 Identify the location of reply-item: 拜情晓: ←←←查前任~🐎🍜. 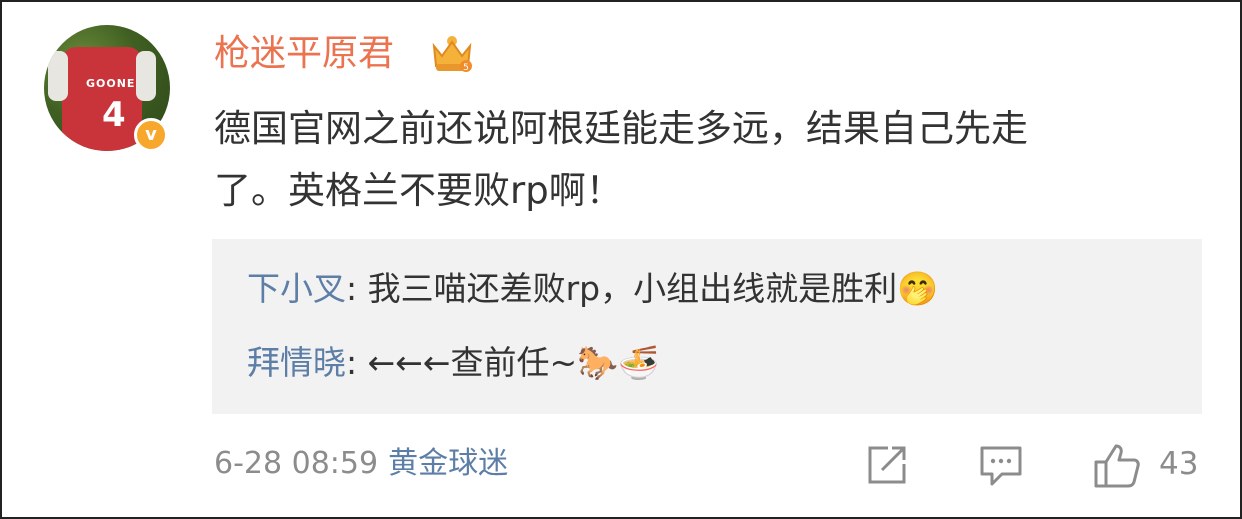
(453, 363).